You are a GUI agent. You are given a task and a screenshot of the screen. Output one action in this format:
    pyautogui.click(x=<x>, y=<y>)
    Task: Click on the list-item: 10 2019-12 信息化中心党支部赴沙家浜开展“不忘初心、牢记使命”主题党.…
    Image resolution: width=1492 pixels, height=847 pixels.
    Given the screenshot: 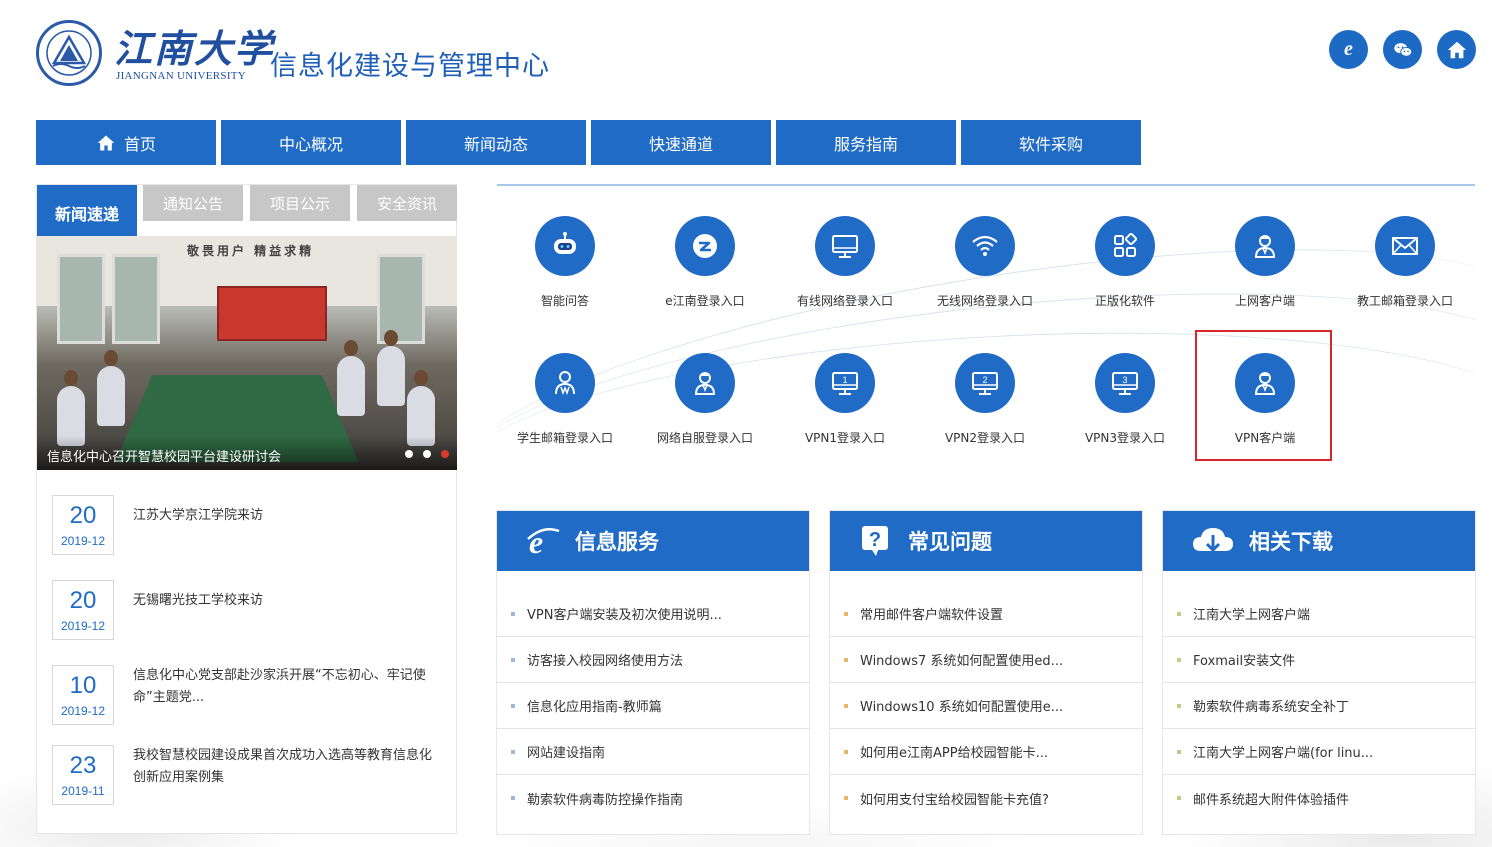 What is the action you would take?
    pyautogui.click(x=249, y=707)
    